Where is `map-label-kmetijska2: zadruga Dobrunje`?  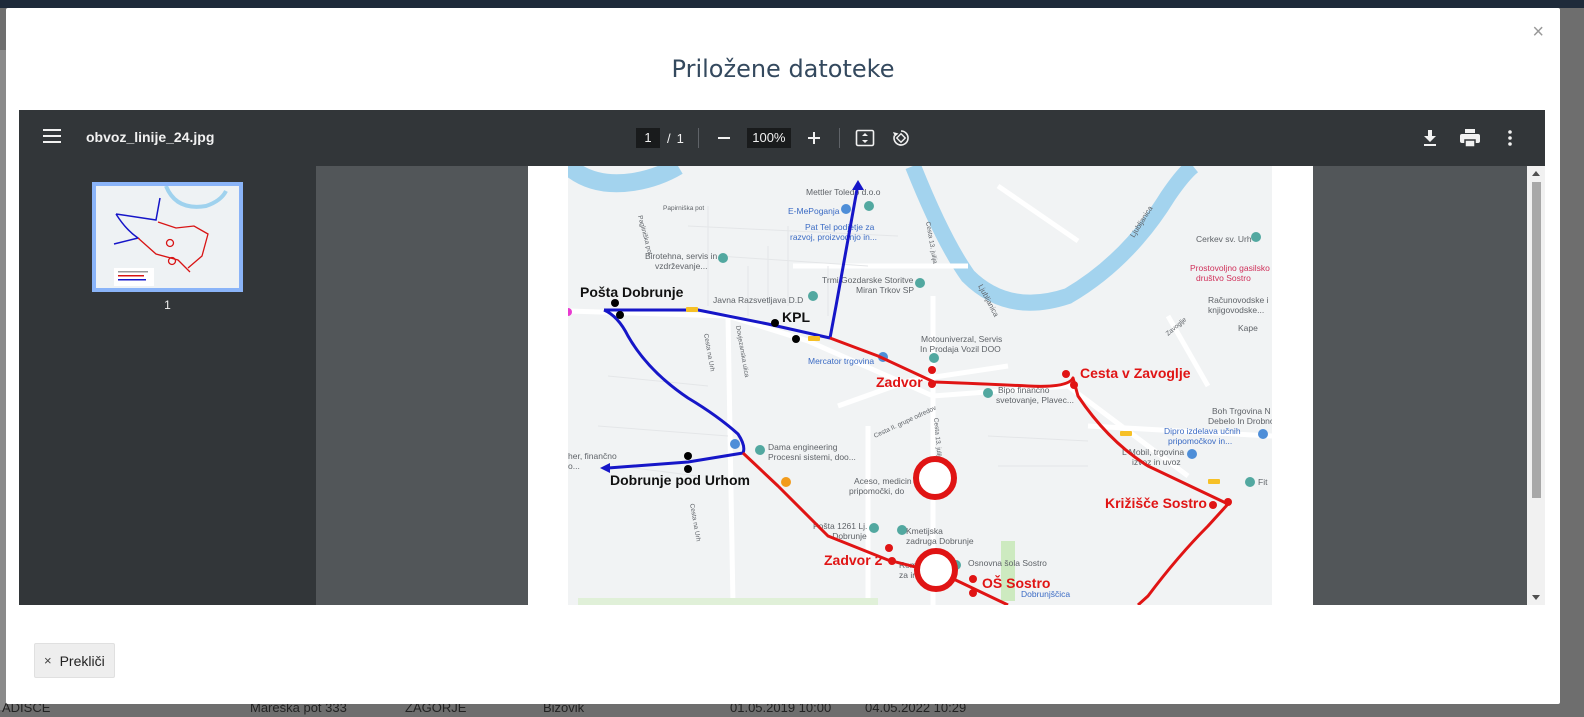
map-label-kmetijska2: zadruga Dobrunje is located at coordinates (940, 541).